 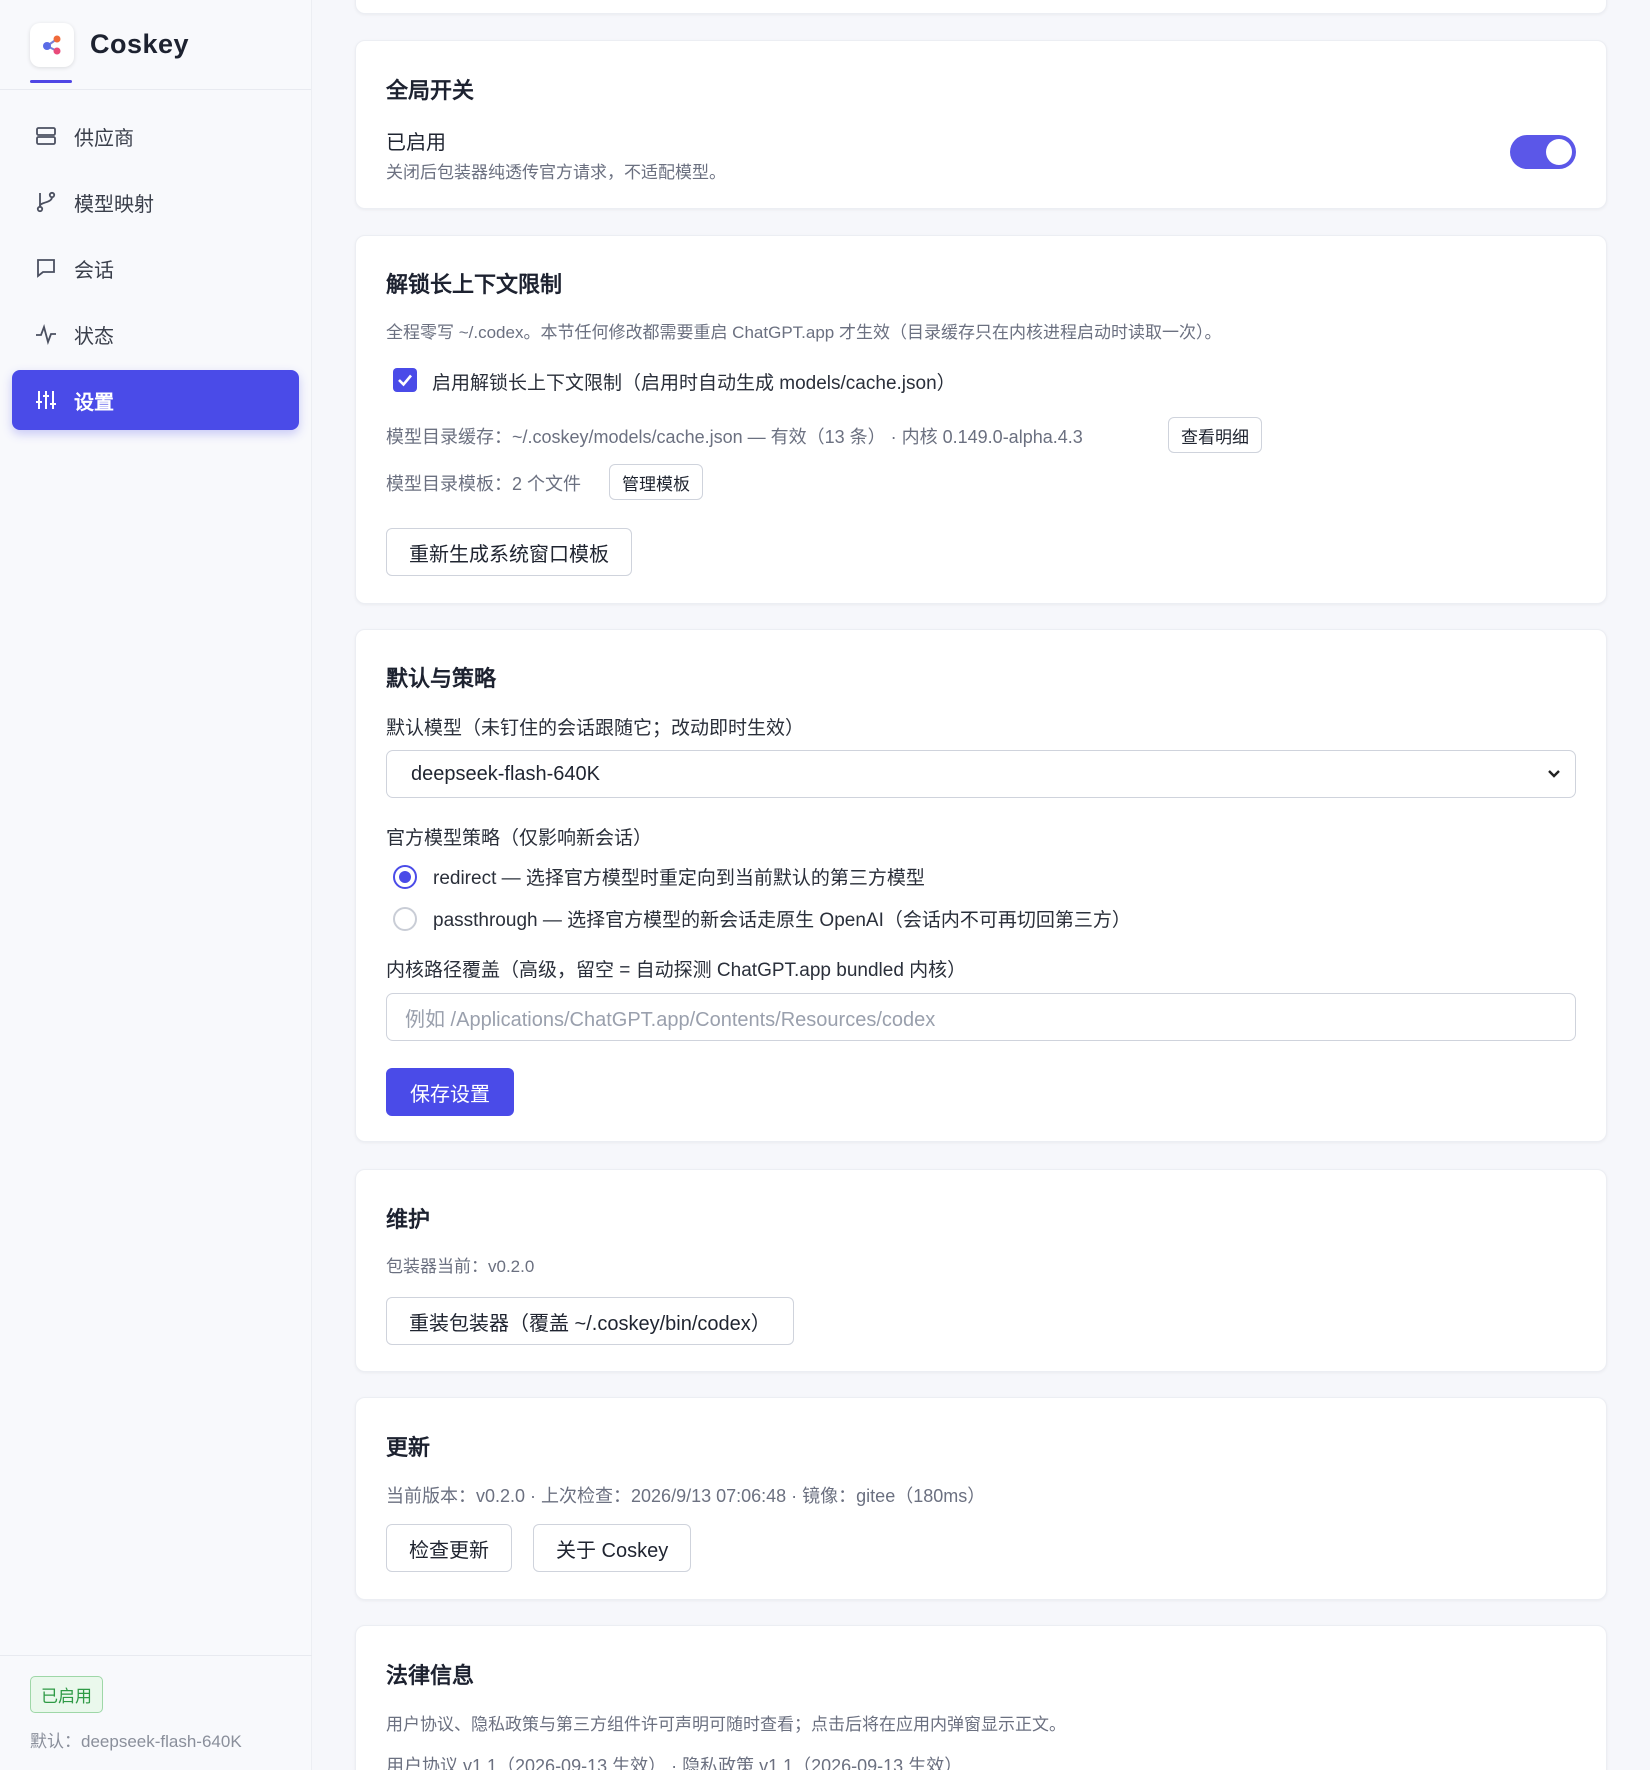 What do you see at coordinates (51, 81) in the screenshot?
I see `brand-underline` at bounding box center [51, 81].